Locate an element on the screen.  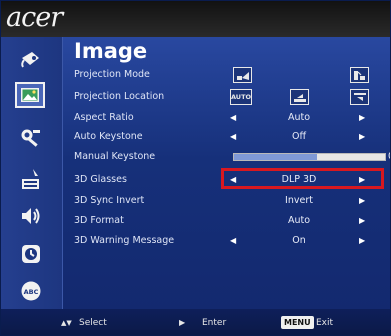
projection-mode-label: Projection Mode is located at coordinates (112, 74).